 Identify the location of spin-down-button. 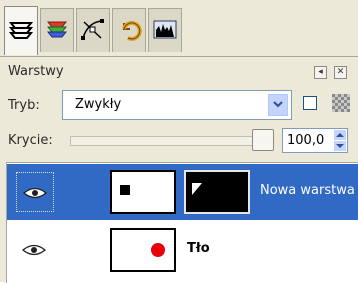
(340, 146).